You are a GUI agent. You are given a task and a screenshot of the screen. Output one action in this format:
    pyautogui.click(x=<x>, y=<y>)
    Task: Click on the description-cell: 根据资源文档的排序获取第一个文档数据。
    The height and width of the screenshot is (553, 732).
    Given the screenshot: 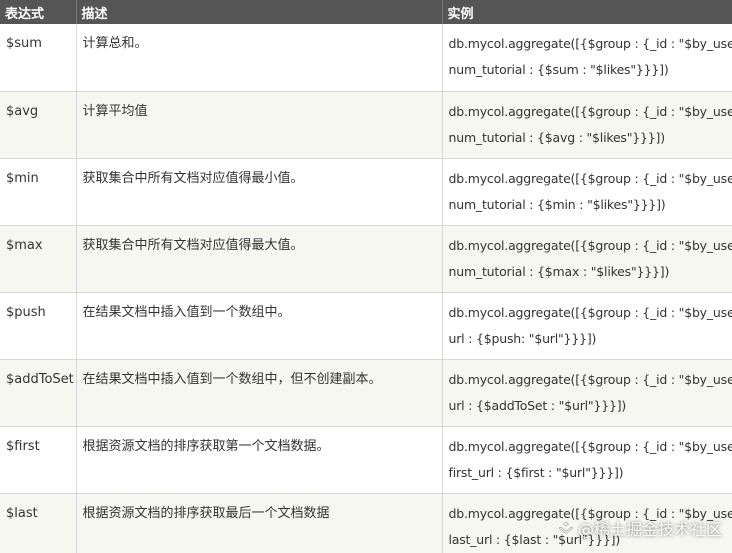 What is the action you would take?
    pyautogui.click(x=259, y=460)
    